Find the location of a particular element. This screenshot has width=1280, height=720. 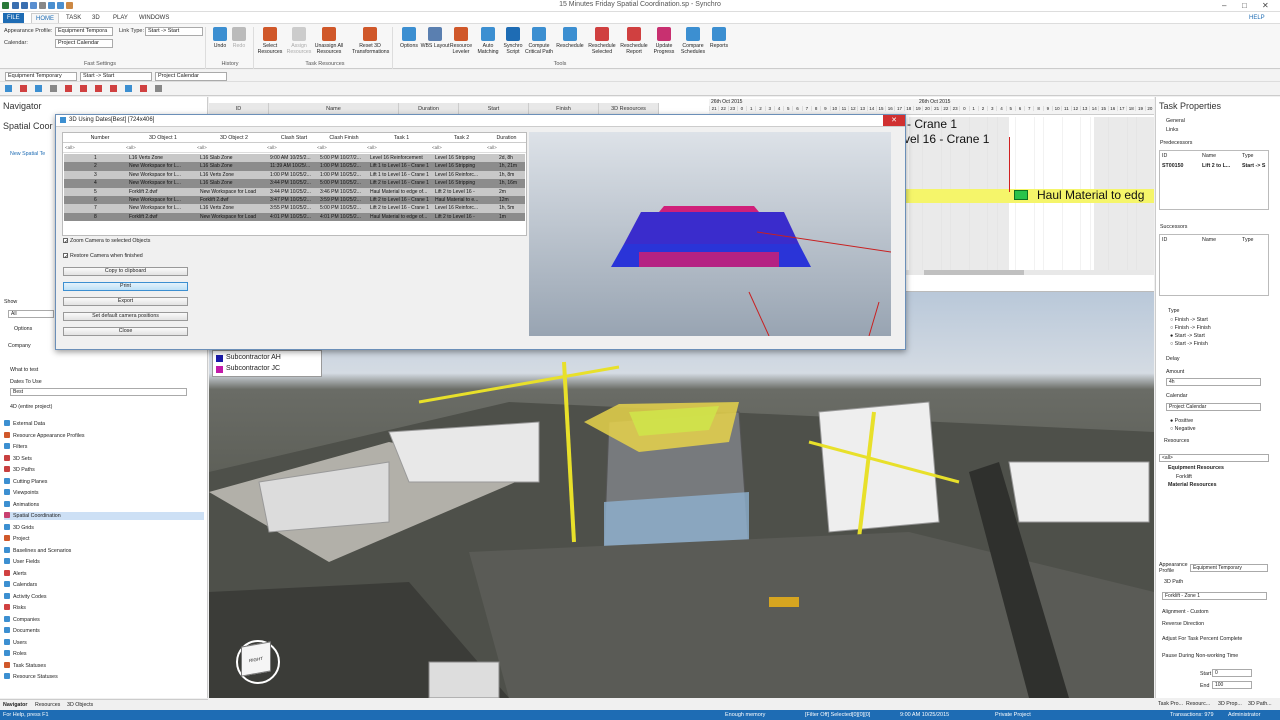

link-type-select: Start -> Start is located at coordinates (174, 31).